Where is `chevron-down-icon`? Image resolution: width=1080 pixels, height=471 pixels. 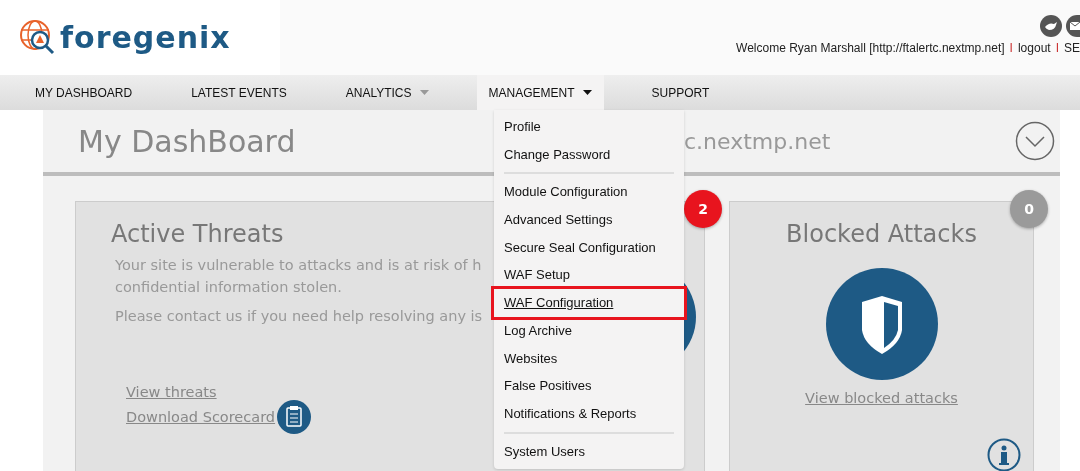
chevron-down-icon is located at coordinates (1035, 141).